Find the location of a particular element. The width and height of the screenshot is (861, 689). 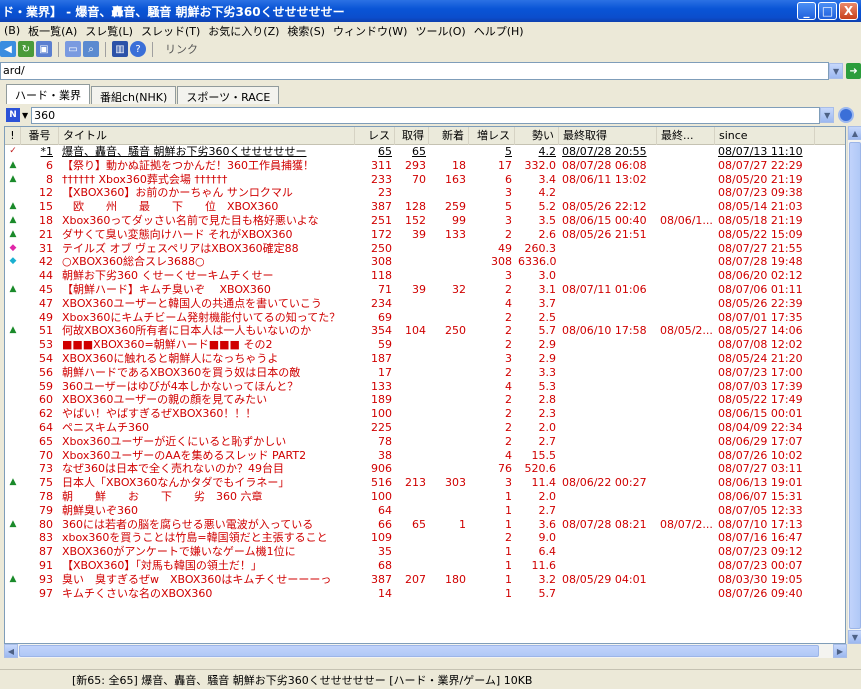

col-number: 番号 is located at coordinates (40, 136).